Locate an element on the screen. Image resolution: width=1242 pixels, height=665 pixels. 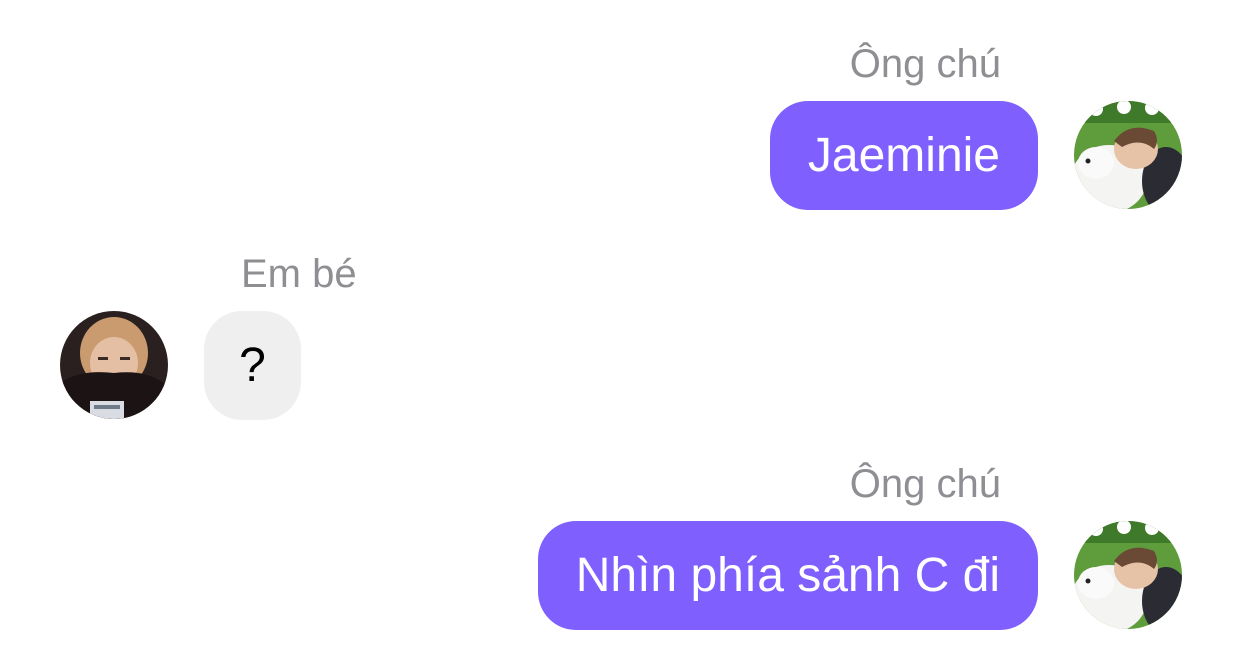
message-text: ? is located at coordinates (252, 365).